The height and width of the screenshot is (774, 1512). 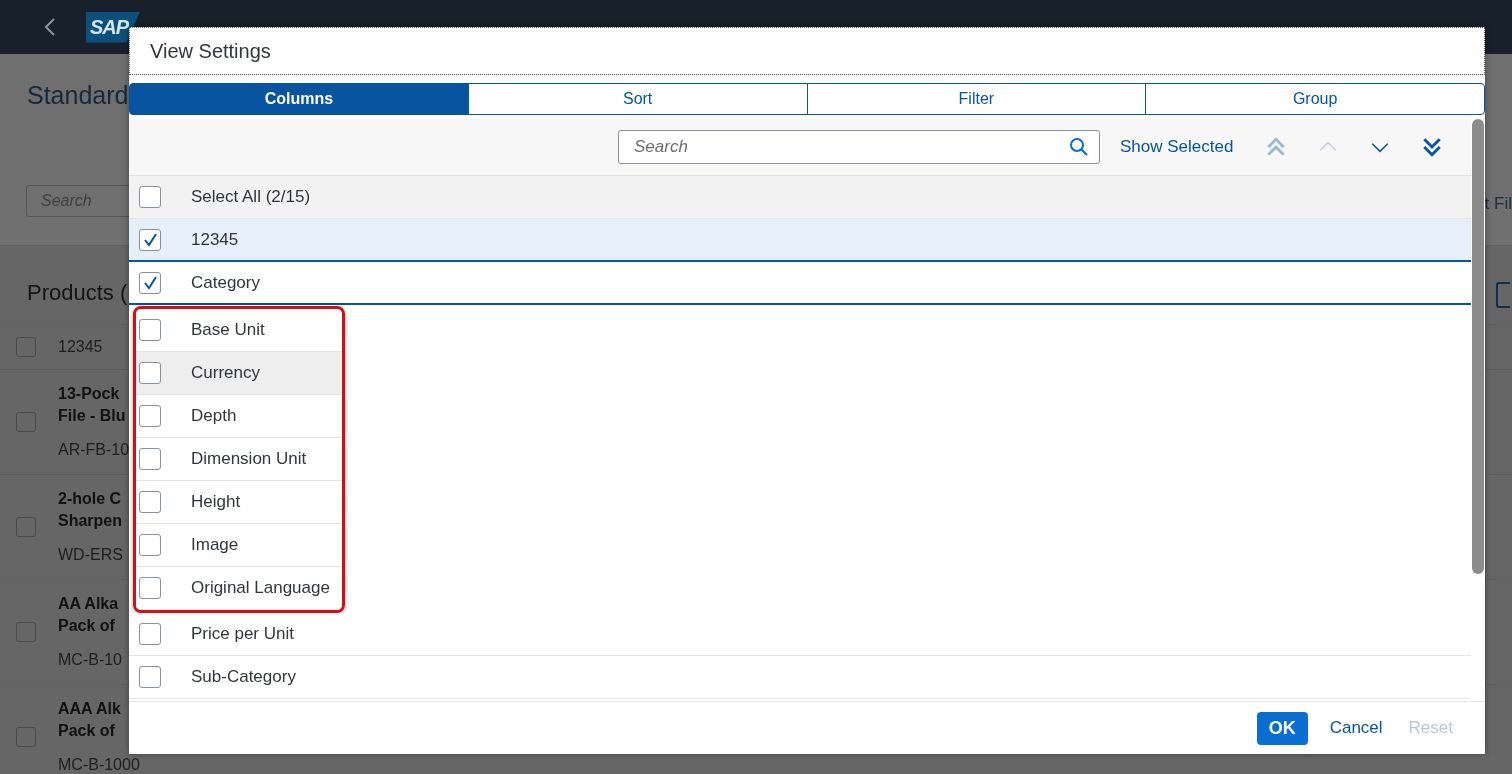 What do you see at coordinates (113, 27) in the screenshot?
I see `logo: SAP` at bounding box center [113, 27].